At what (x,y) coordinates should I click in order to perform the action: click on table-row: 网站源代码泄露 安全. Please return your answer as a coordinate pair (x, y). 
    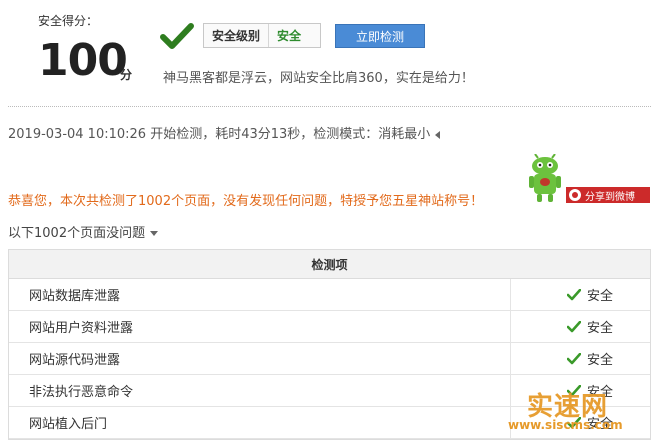
    Looking at the image, I should click on (329, 359).